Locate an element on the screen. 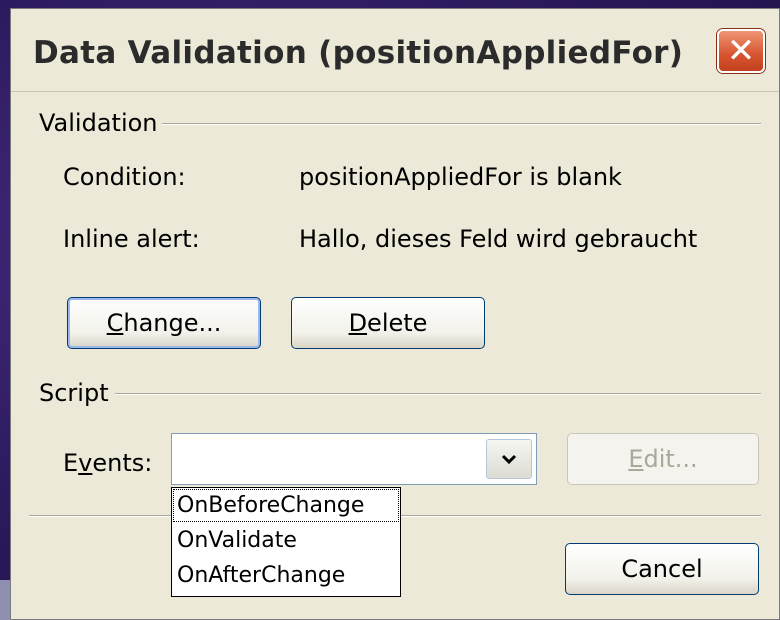  inline-alert-value: Hallo, dieses Feld wird gebraucht is located at coordinates (498, 239).